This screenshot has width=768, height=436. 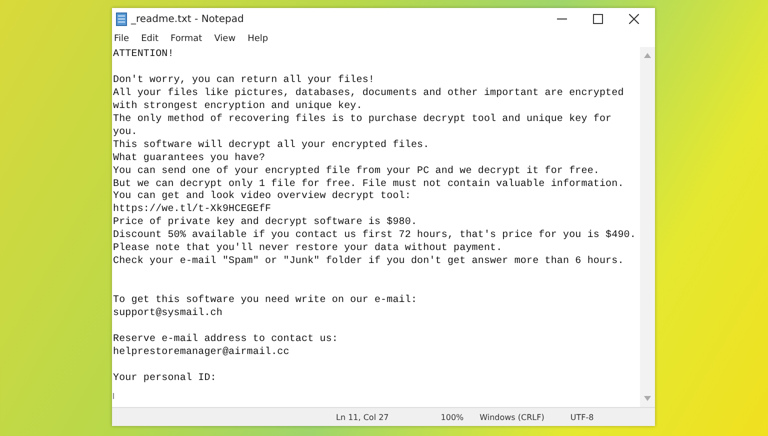 I want to click on notepad-icon, so click(x=121, y=19).